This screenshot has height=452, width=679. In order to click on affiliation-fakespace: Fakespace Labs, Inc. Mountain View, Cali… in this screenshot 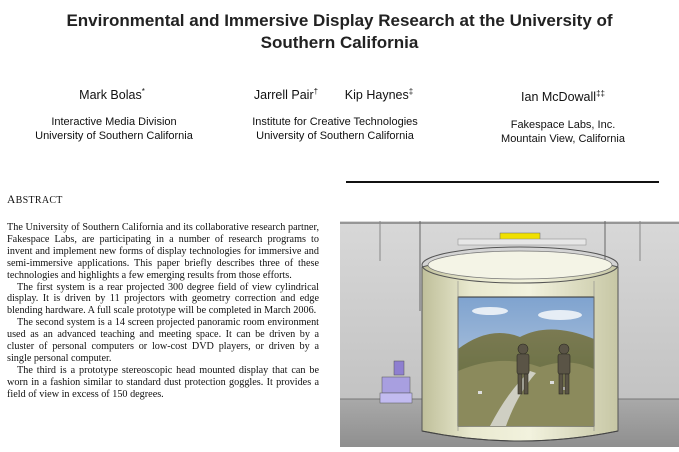, I will do `click(563, 132)`.